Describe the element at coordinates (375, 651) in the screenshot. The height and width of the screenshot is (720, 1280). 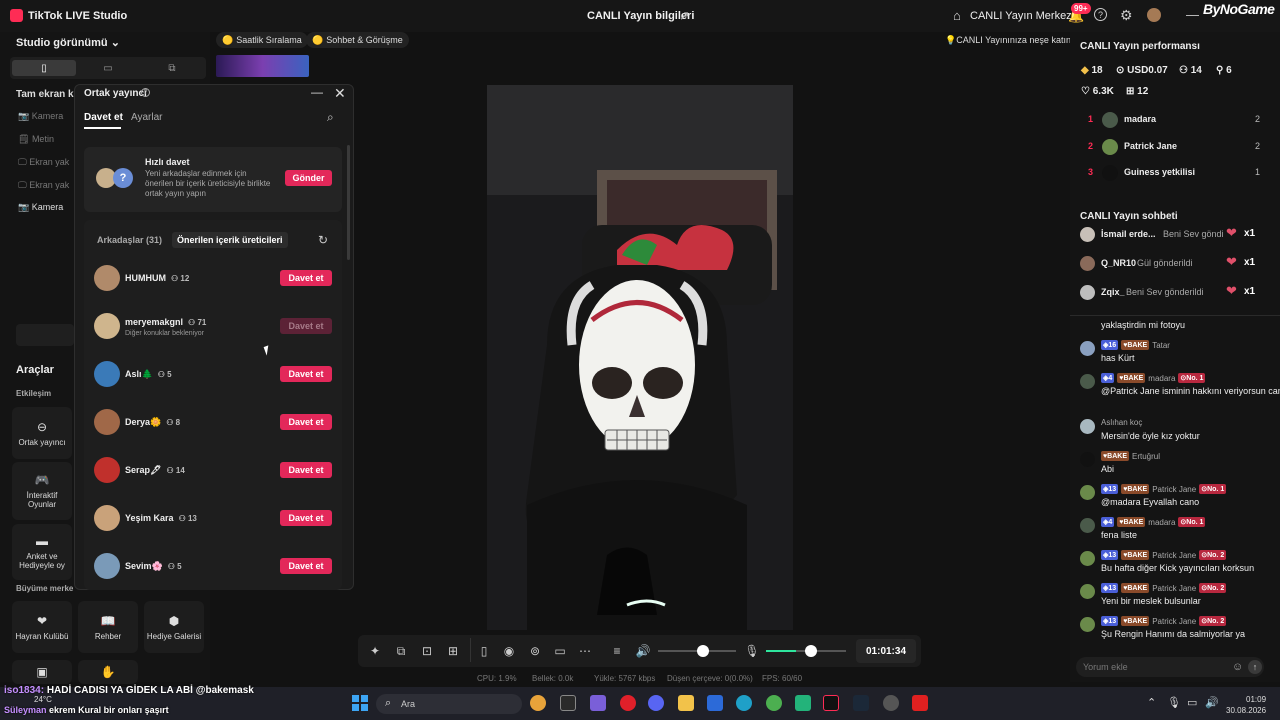
I see `magic-wand-icon: ✦` at that location.